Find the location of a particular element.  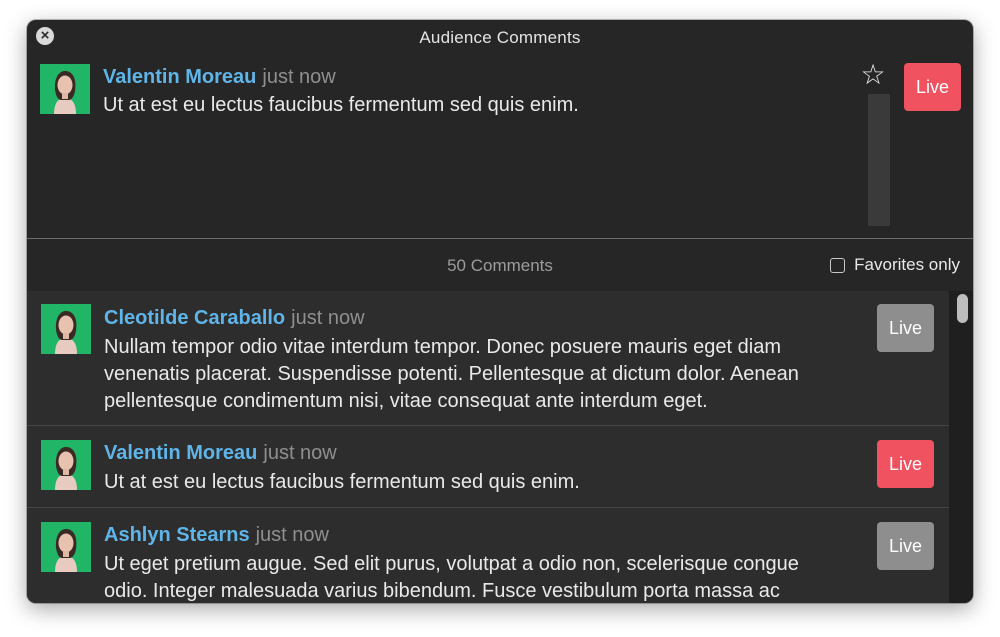

star-icon: ☆ is located at coordinates (873, 74).